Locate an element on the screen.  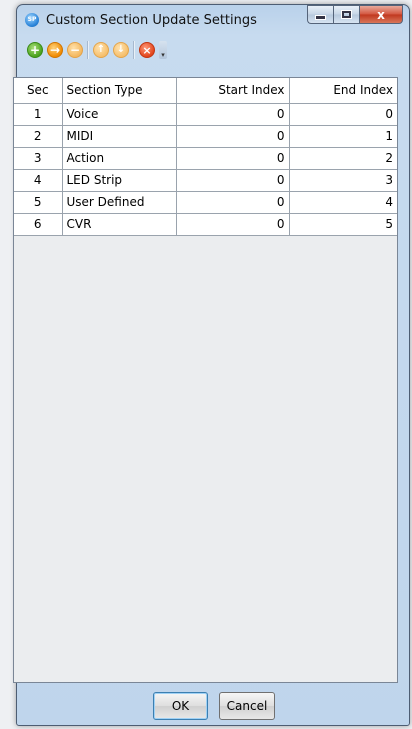
table-row: 1 Voice 0 0 is located at coordinates (205, 114).